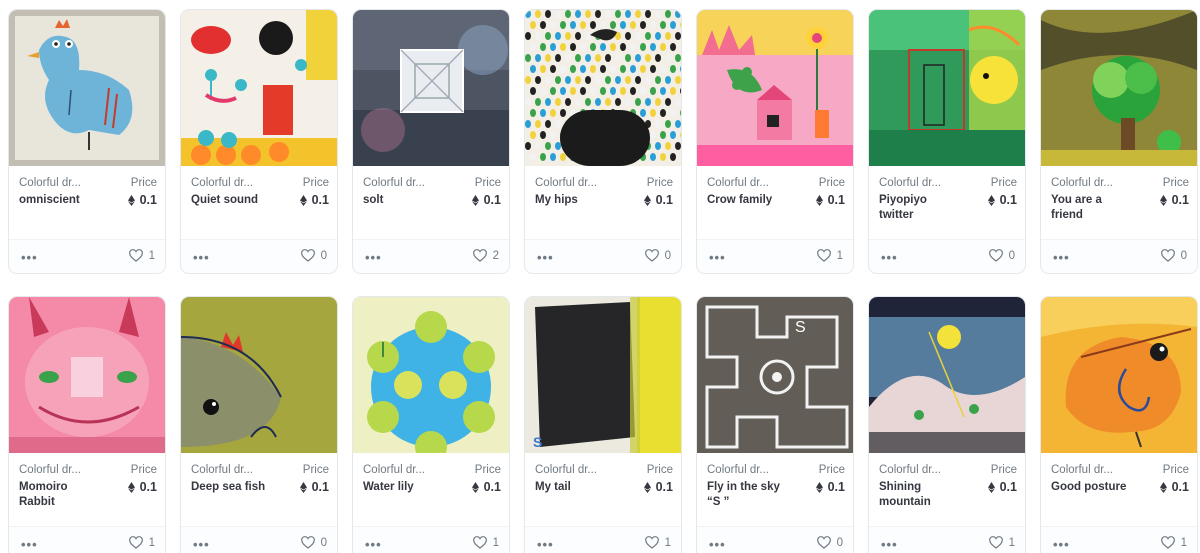 The height and width of the screenshot is (553, 1200). I want to click on item-name: My hips, so click(577, 200).